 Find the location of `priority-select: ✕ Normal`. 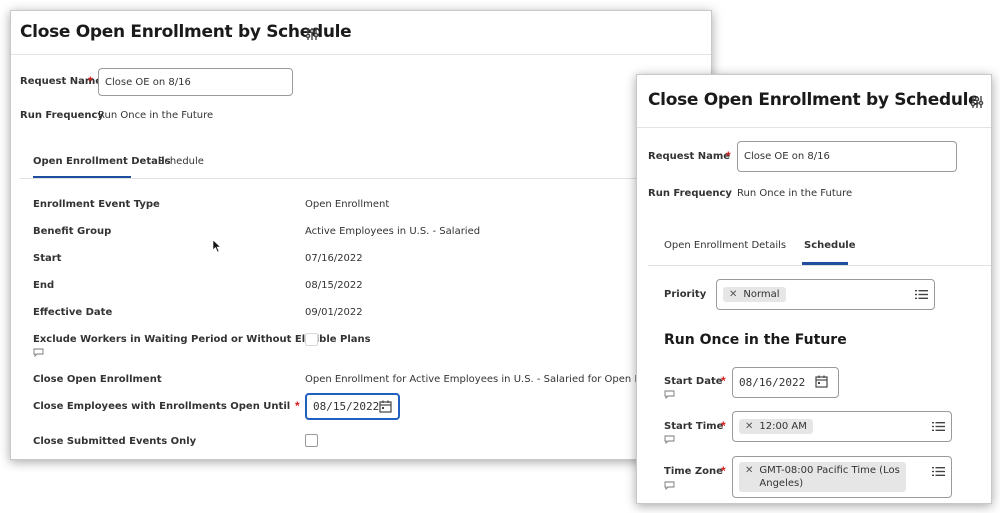

priority-select: ✕ Normal is located at coordinates (825, 294).